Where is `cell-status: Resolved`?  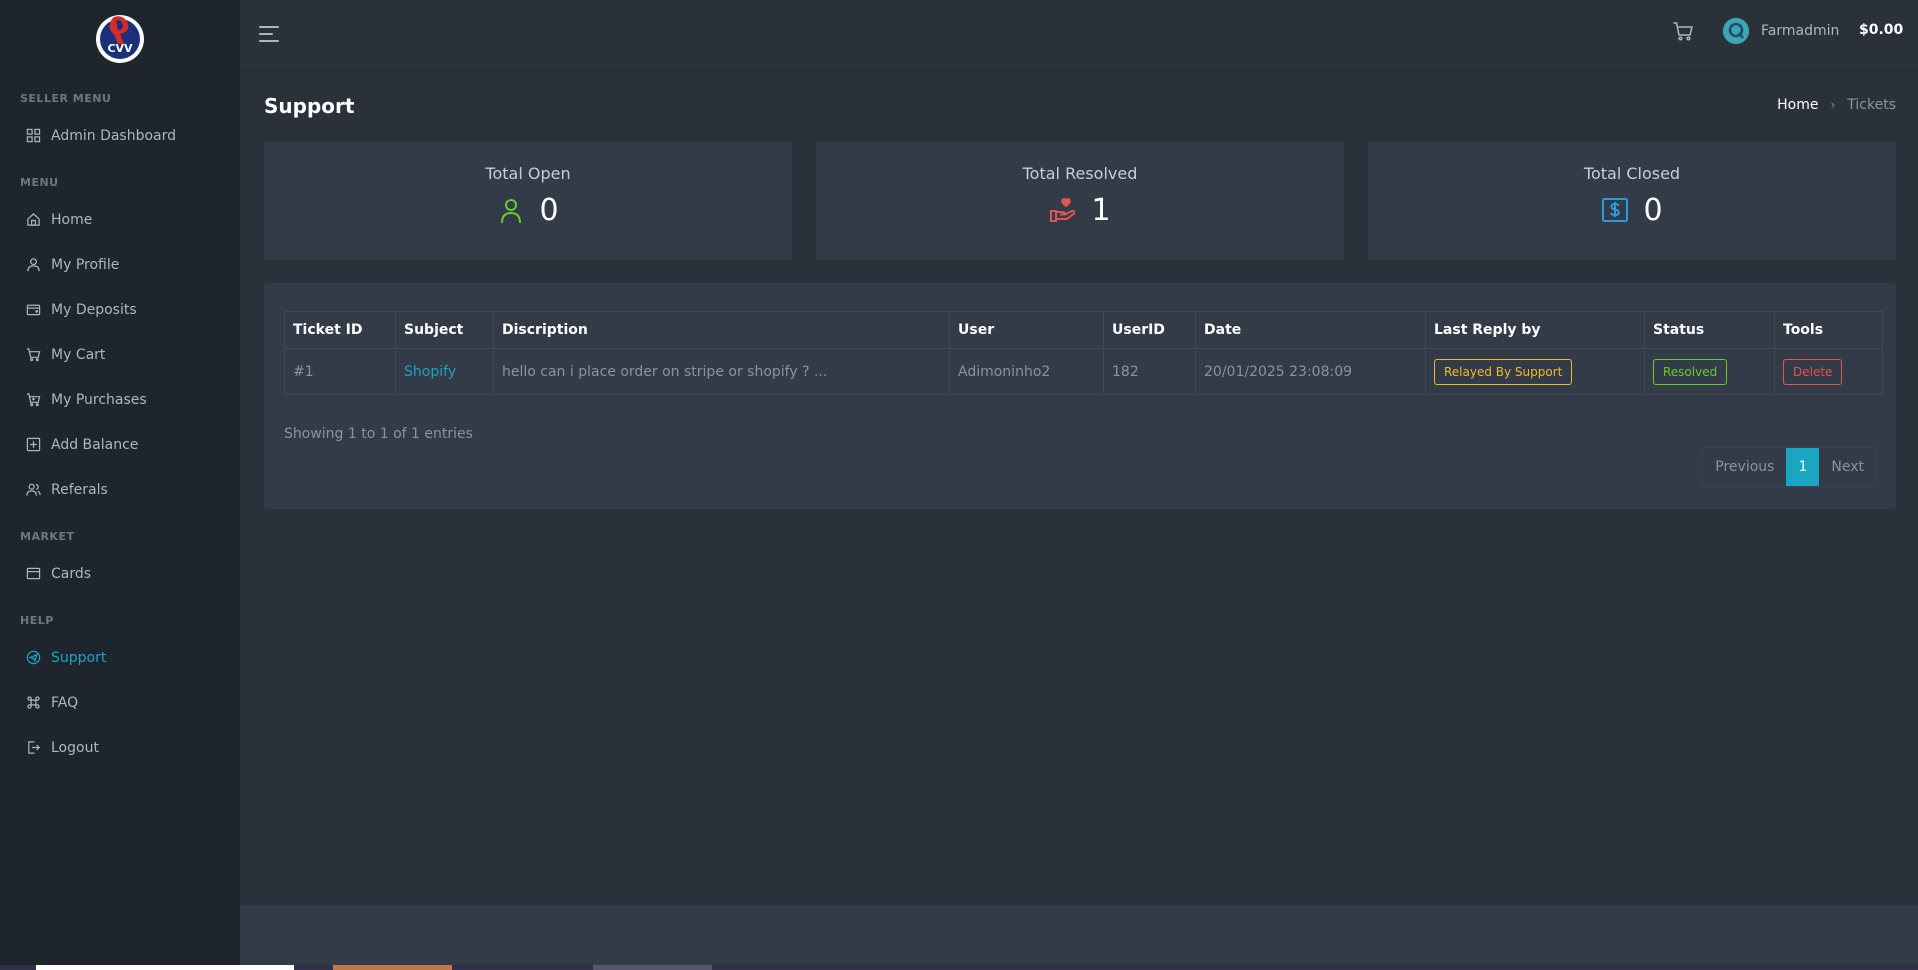
cell-status: Resolved is located at coordinates (1709, 371).